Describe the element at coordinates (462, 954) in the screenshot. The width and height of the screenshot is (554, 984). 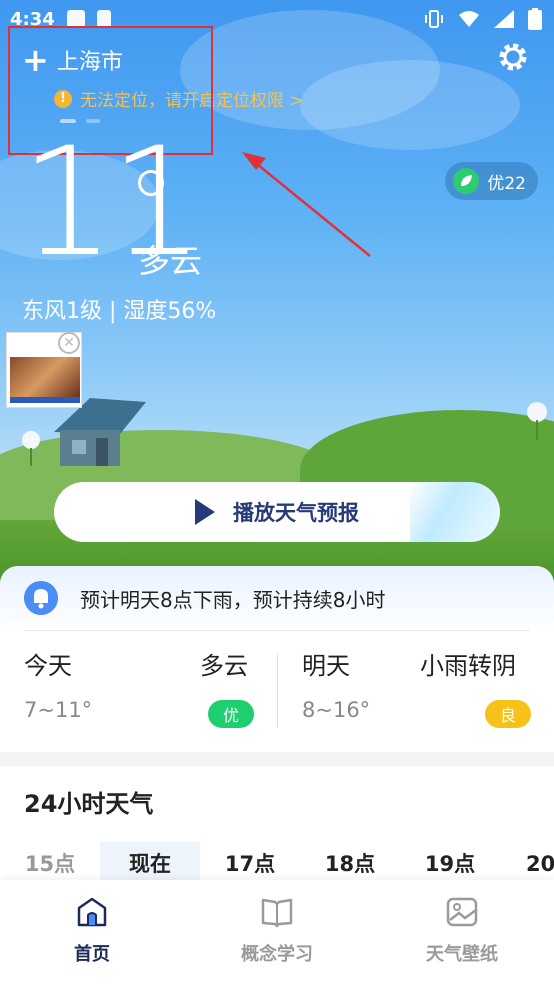
I see `tab-wallpaper-label: 天气壁纸` at that location.